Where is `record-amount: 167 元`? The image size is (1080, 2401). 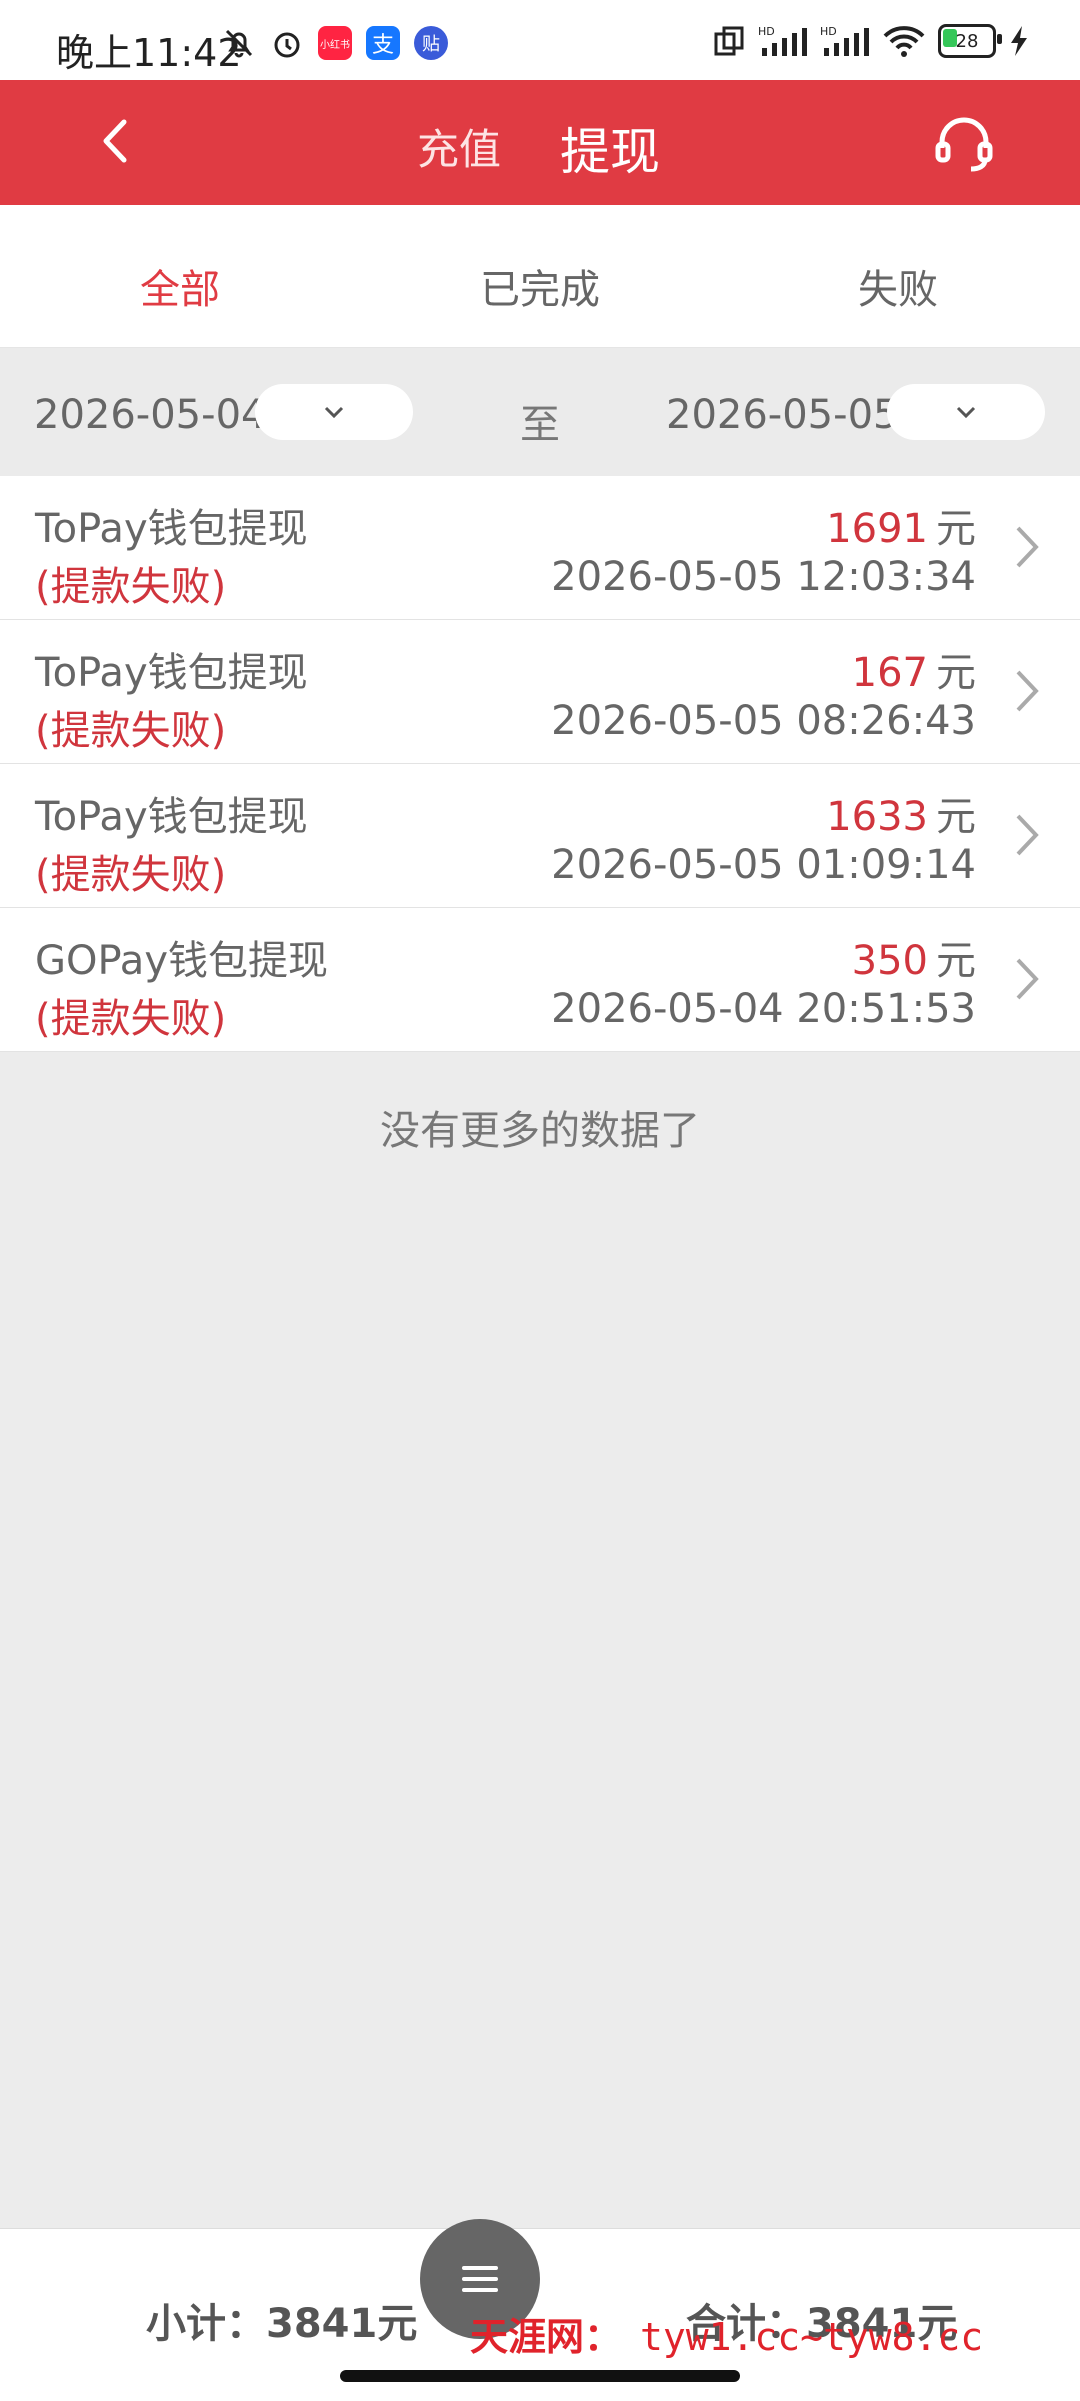 record-amount: 167 元 is located at coordinates (913, 673).